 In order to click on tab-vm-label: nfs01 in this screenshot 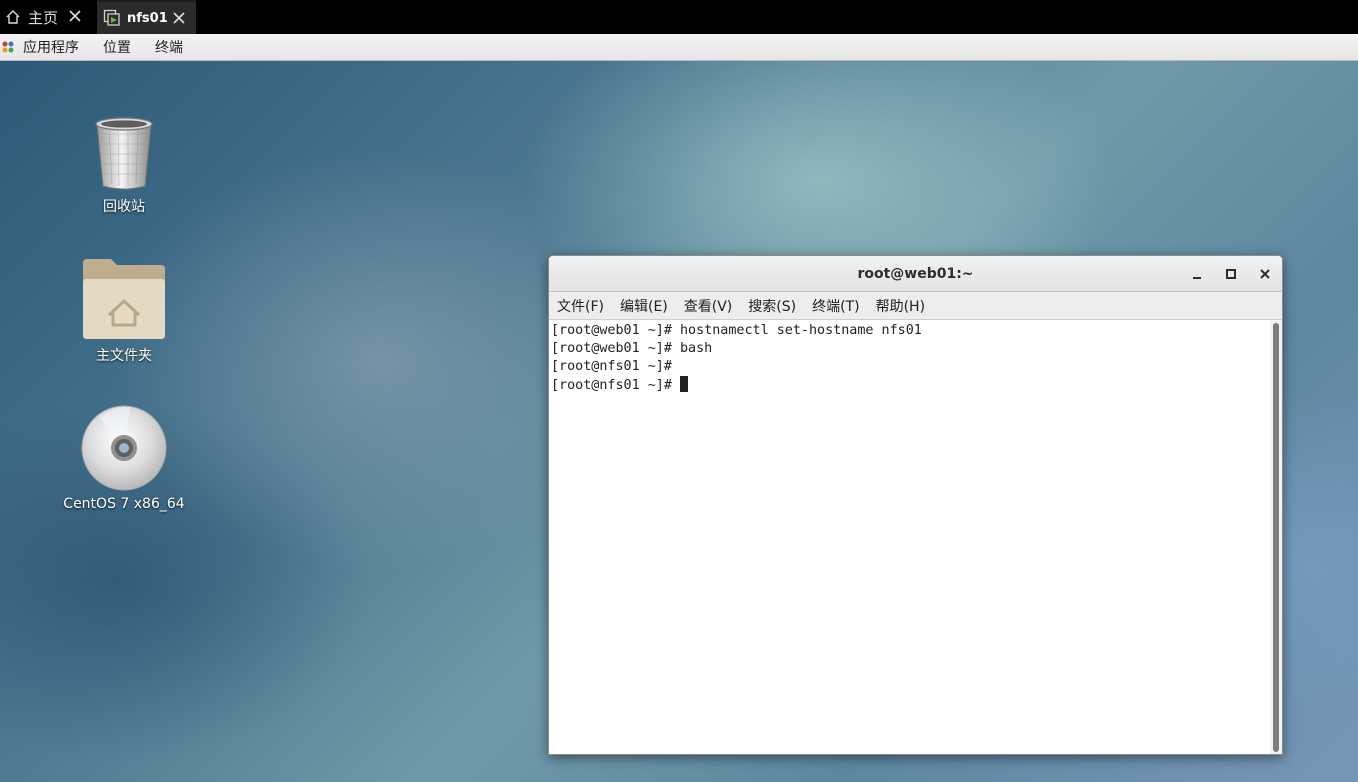, I will do `click(147, 18)`.